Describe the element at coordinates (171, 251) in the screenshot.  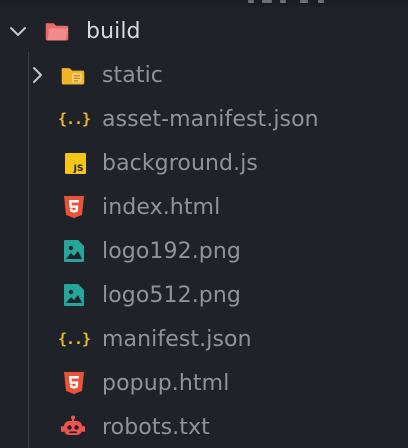
I see `tree-item-label: logo192.png` at that location.